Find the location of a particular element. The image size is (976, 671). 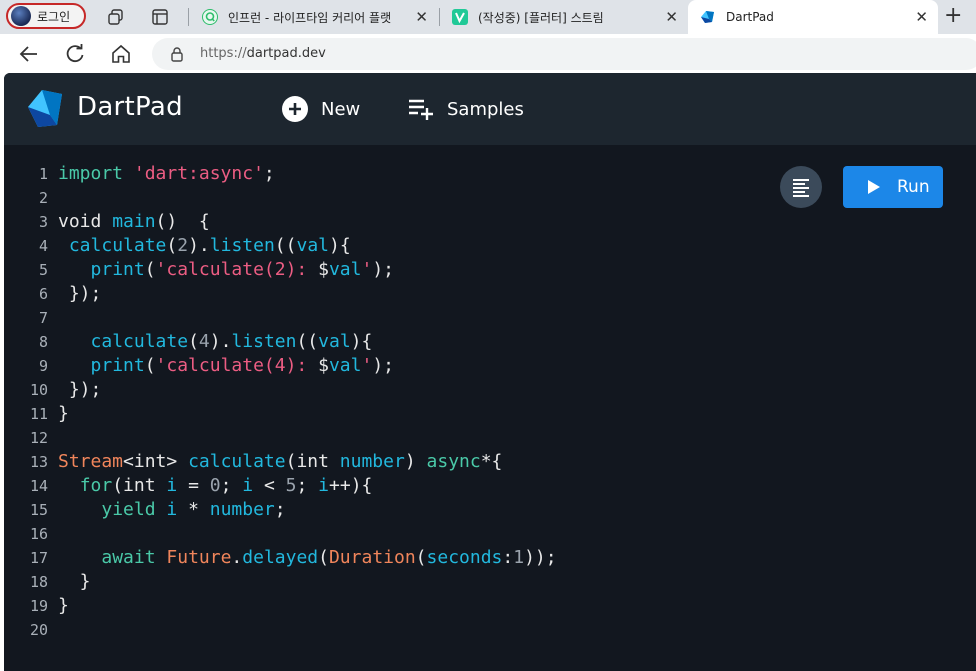

line-number: 2 is located at coordinates (43, 198).